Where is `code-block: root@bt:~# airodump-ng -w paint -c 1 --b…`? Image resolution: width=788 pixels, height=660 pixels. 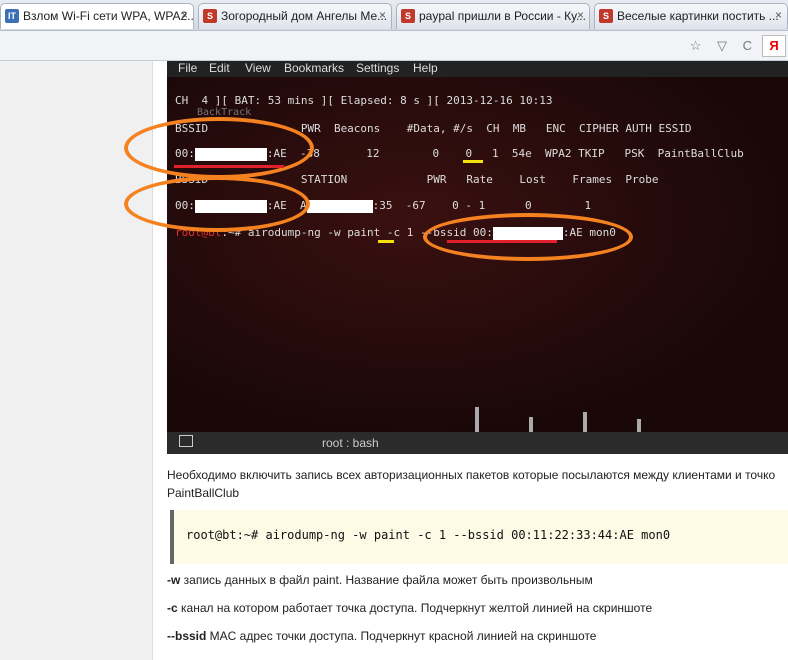
code-block: root@bt:~# airodump-ng -w paint -c 1 --b… is located at coordinates (479, 537).